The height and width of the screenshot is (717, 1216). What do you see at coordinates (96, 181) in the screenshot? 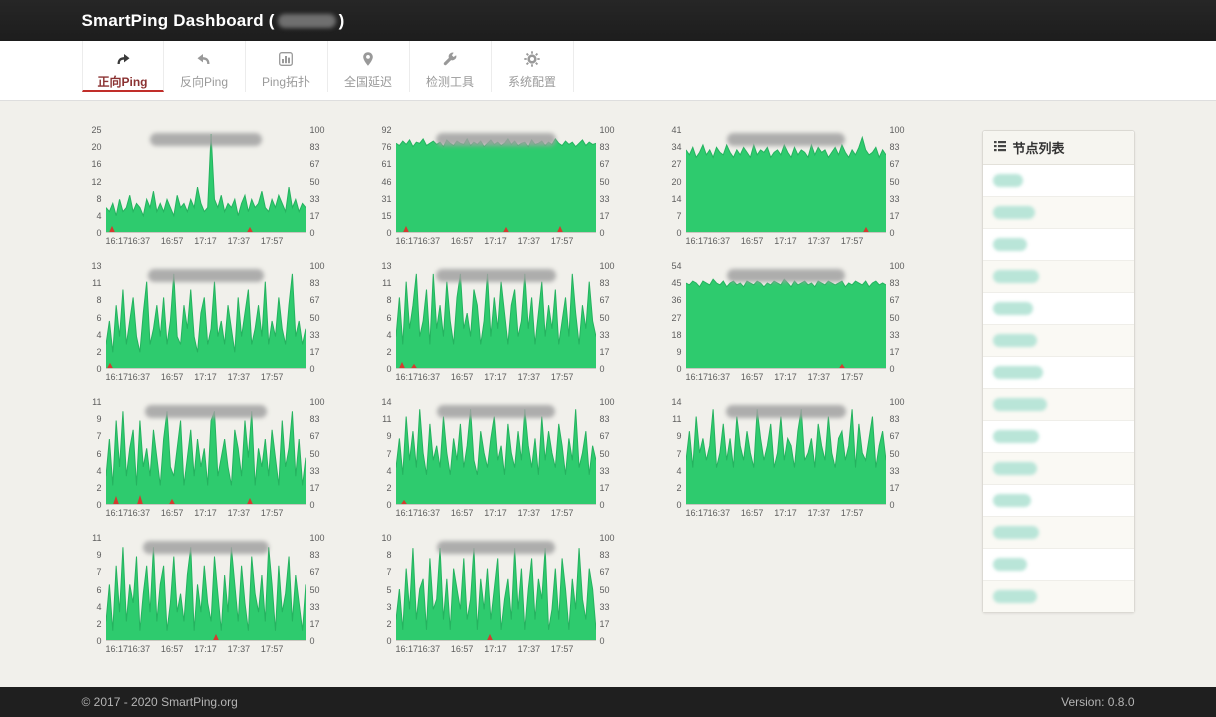
I see `left-axis-labels: 25 20 16 12 8 4 0` at bounding box center [96, 181].